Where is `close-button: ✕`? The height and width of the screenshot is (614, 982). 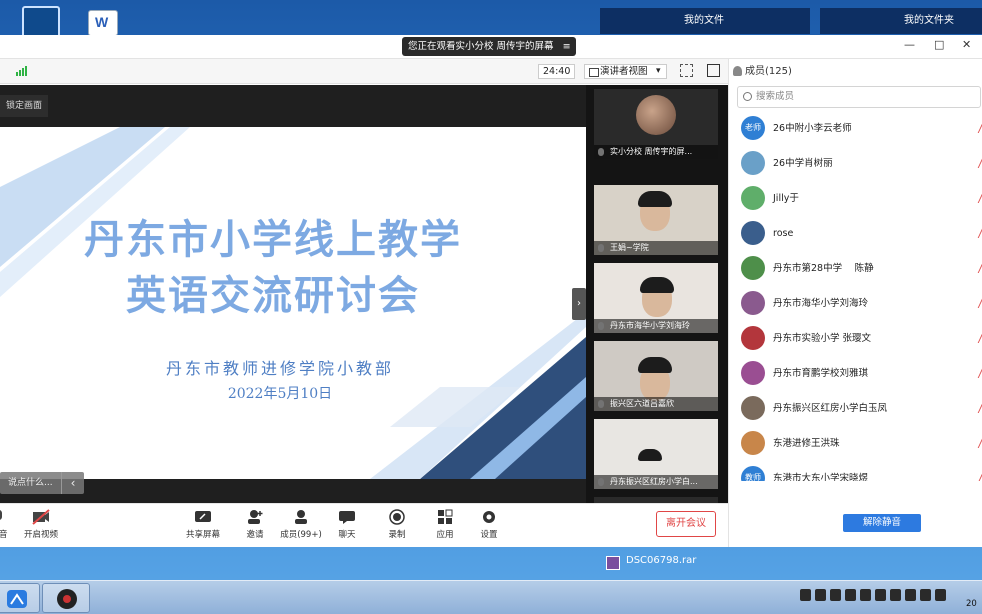 close-button: ✕ is located at coordinates (966, 44).